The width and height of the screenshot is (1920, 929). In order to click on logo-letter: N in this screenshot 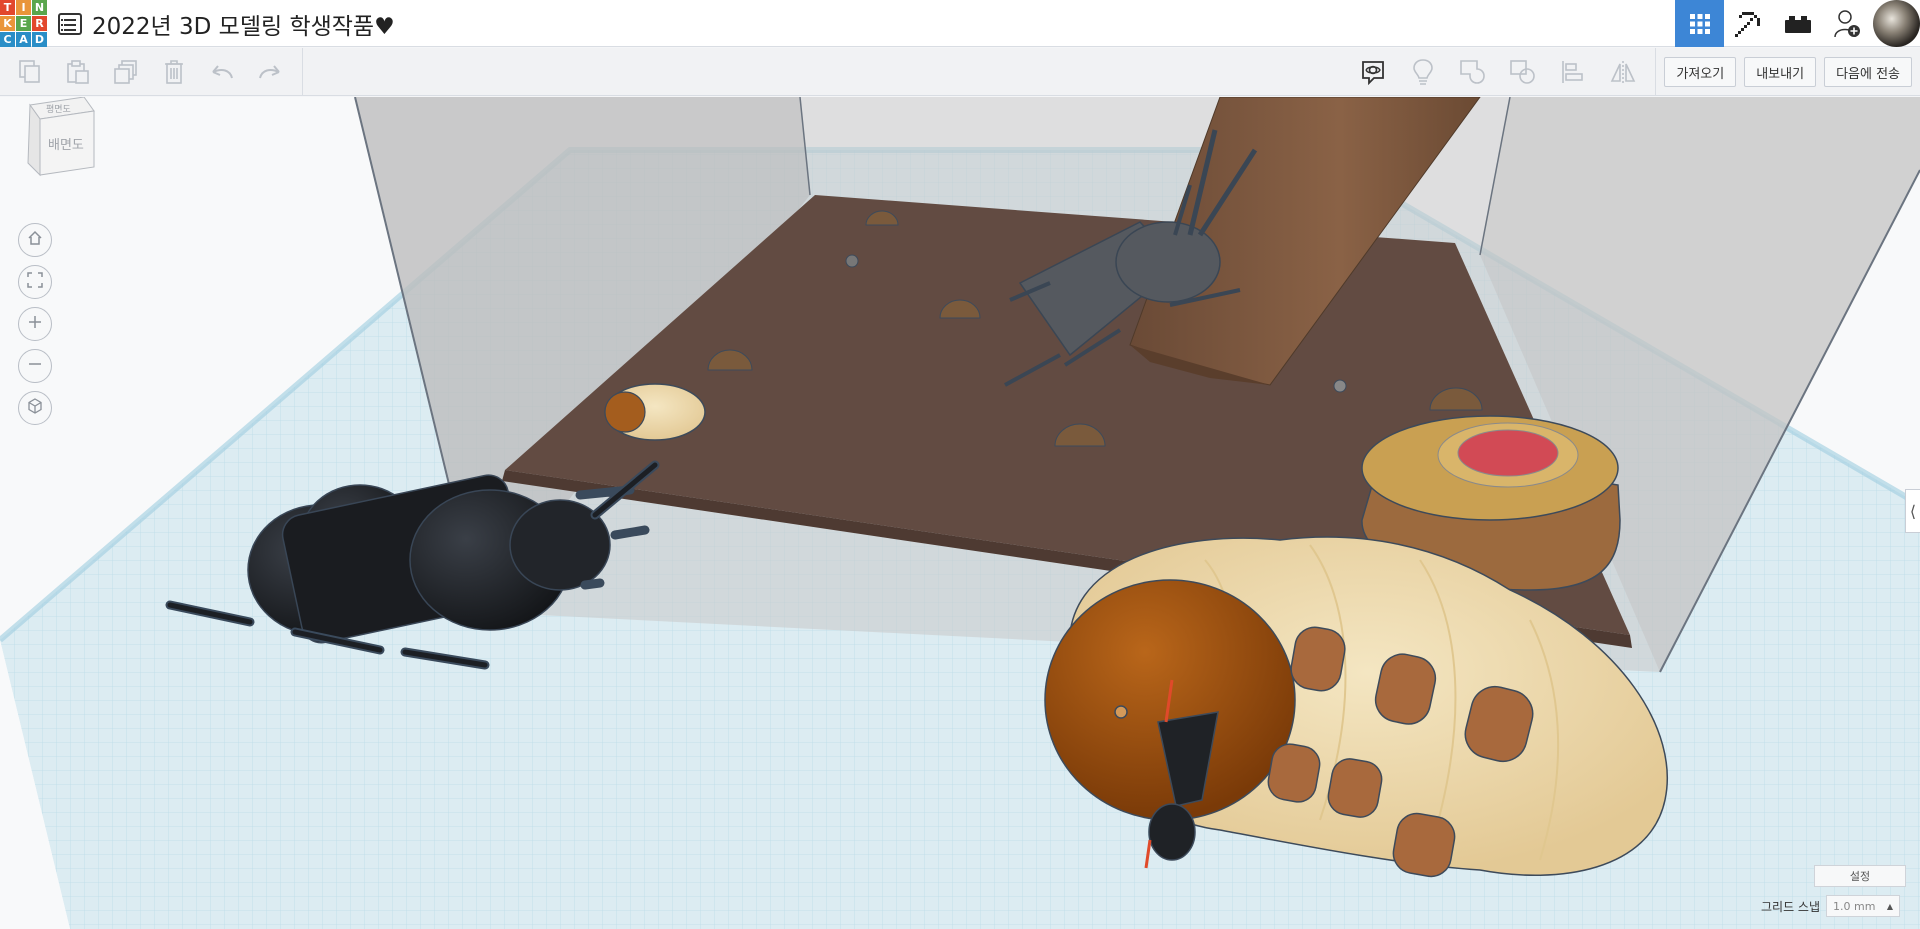, I will do `click(39, 7)`.